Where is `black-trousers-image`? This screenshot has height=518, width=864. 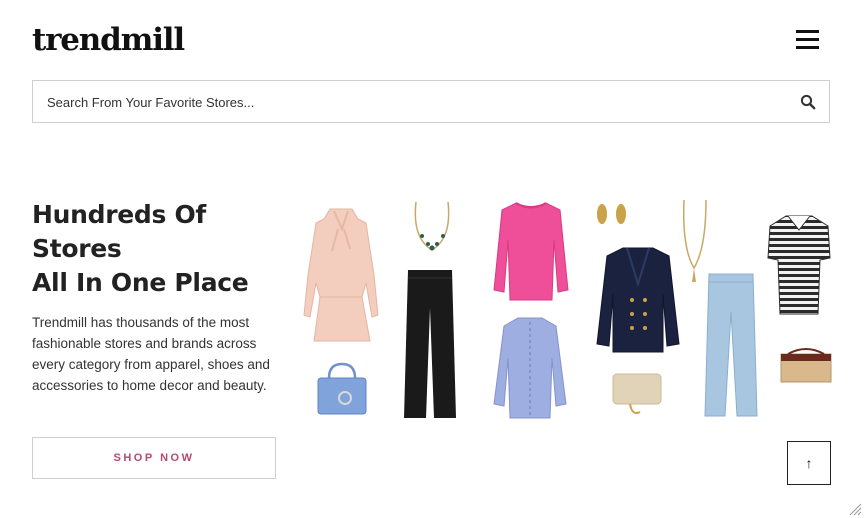 black-trousers-image is located at coordinates (430, 344).